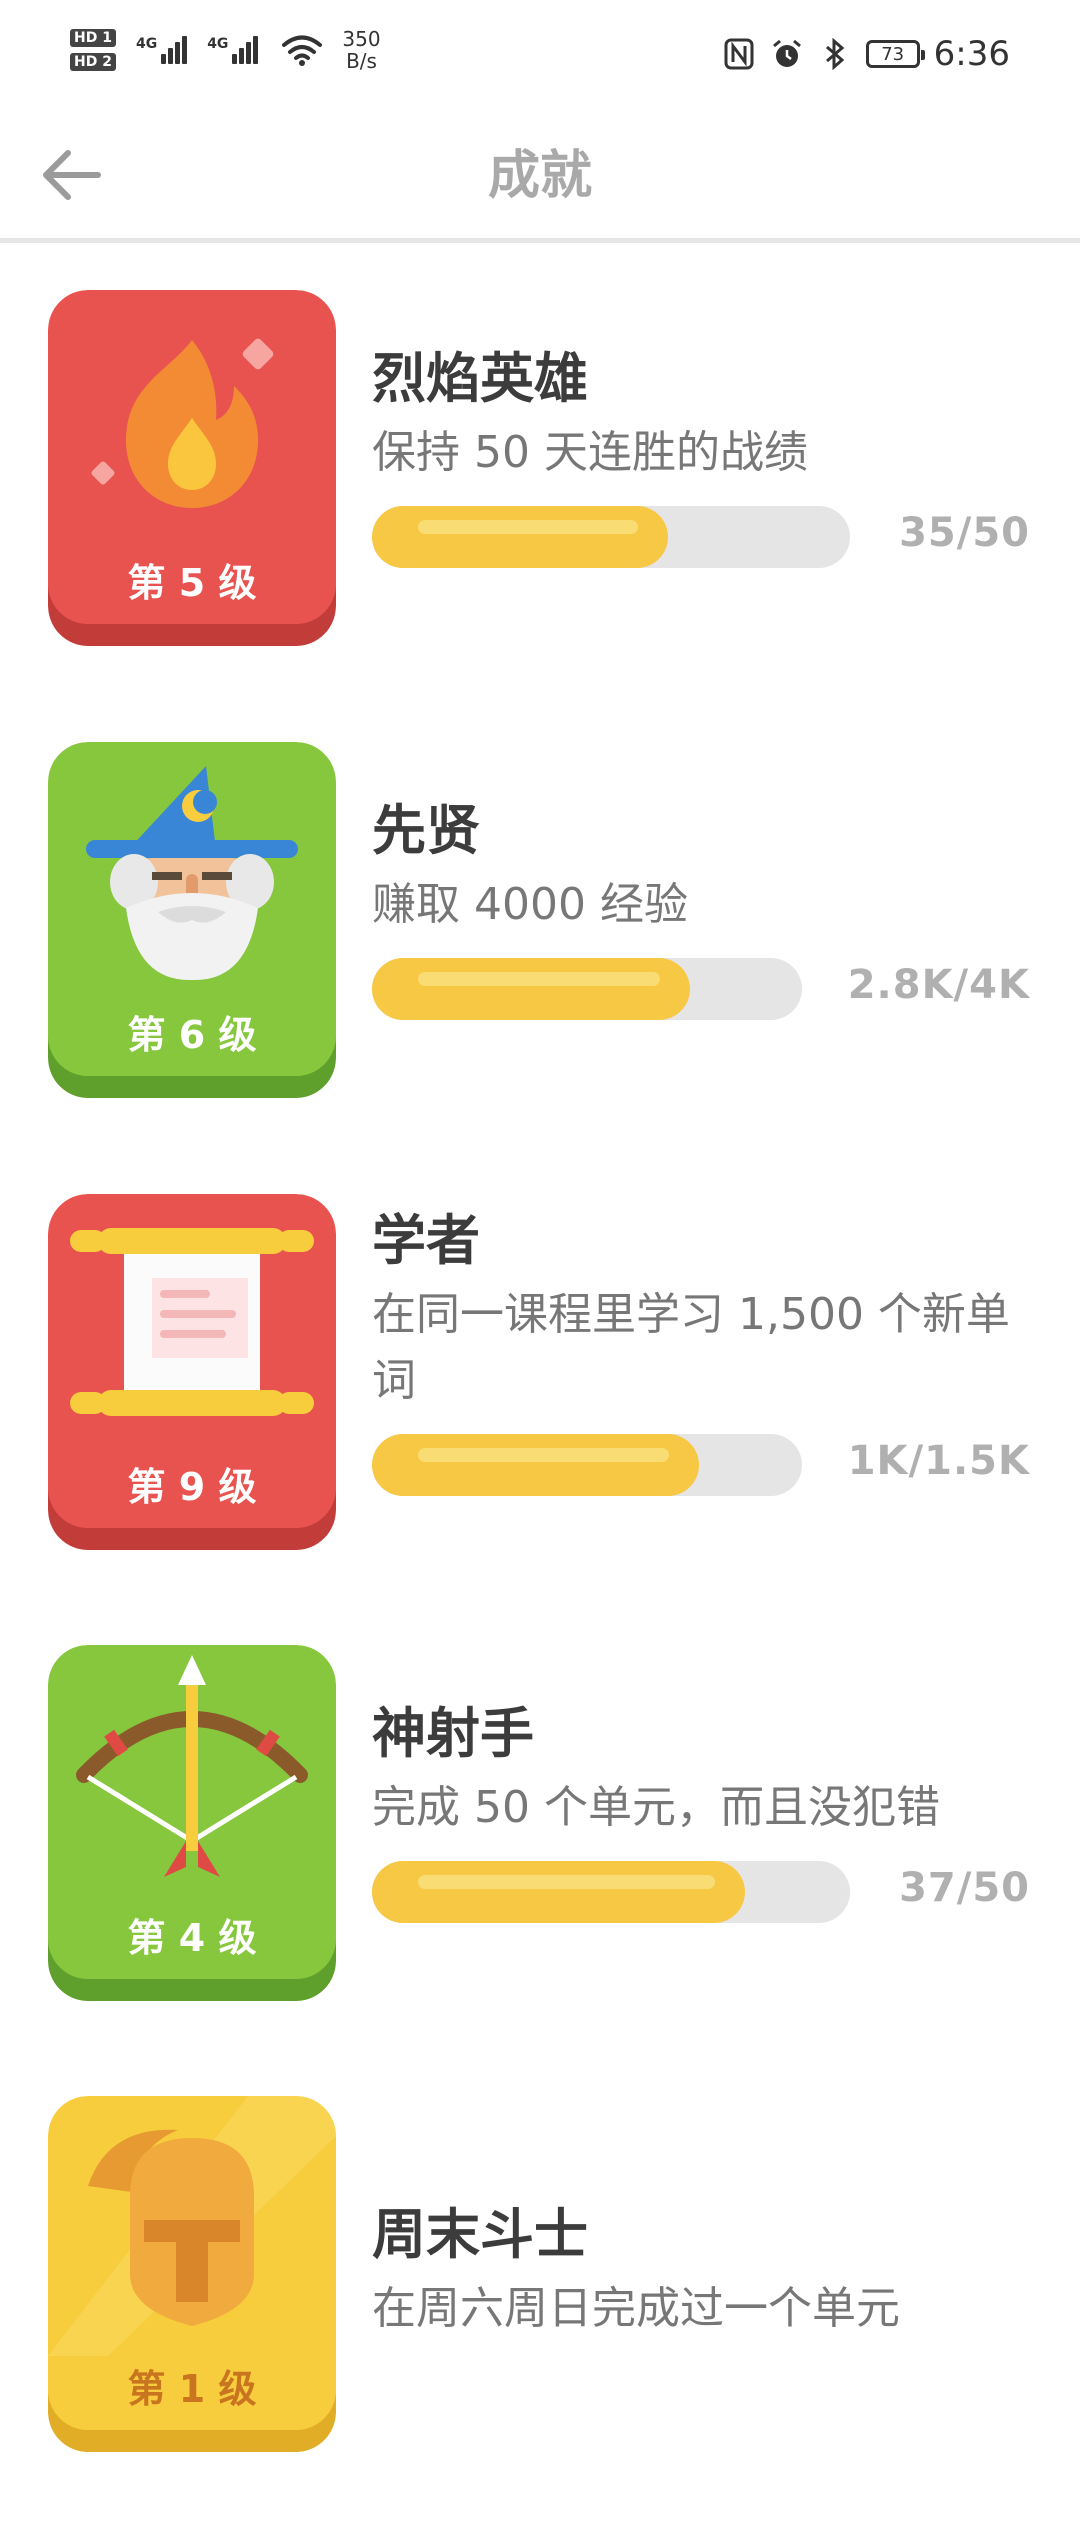 The image size is (1080, 2546). What do you see at coordinates (192, 1487) in the screenshot?
I see `badge-level: 第 9 级` at bounding box center [192, 1487].